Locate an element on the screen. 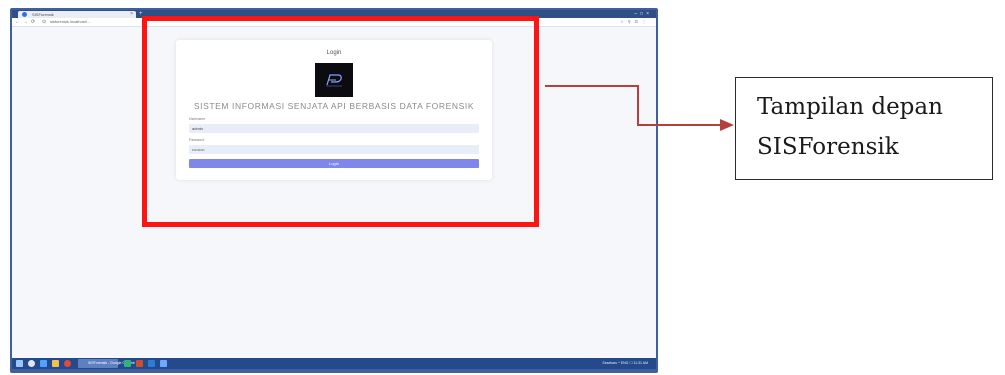 This screenshot has width=1005, height=375. lock-icon: ⊙ is located at coordinates (44, 22).